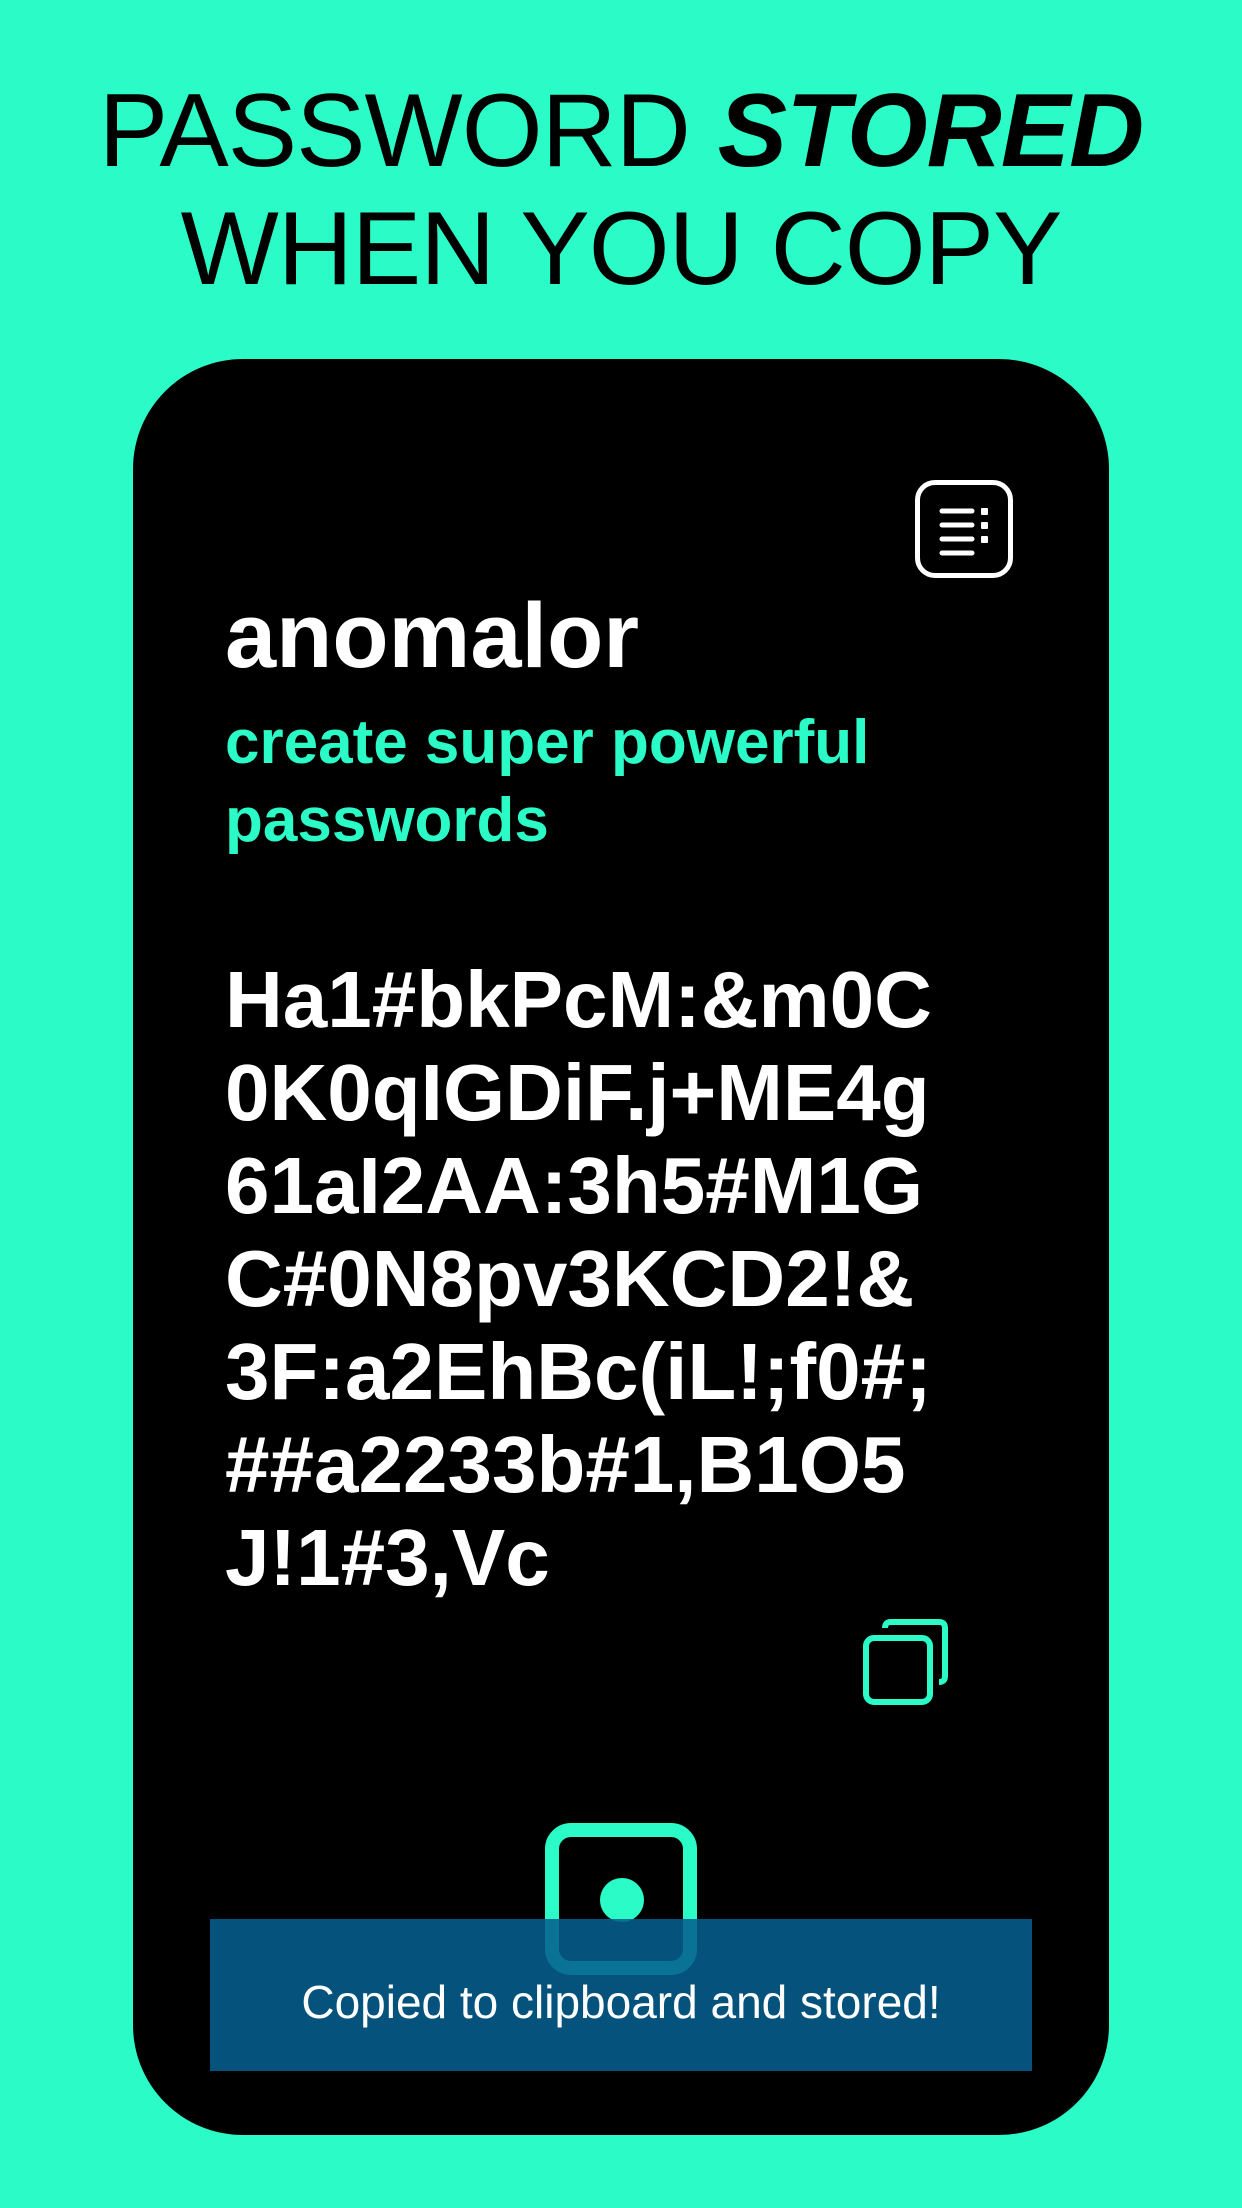 Image resolution: width=1242 pixels, height=2208 pixels. I want to click on password-line: 0K0qIGDiF.j+ME4g, so click(577, 1092).